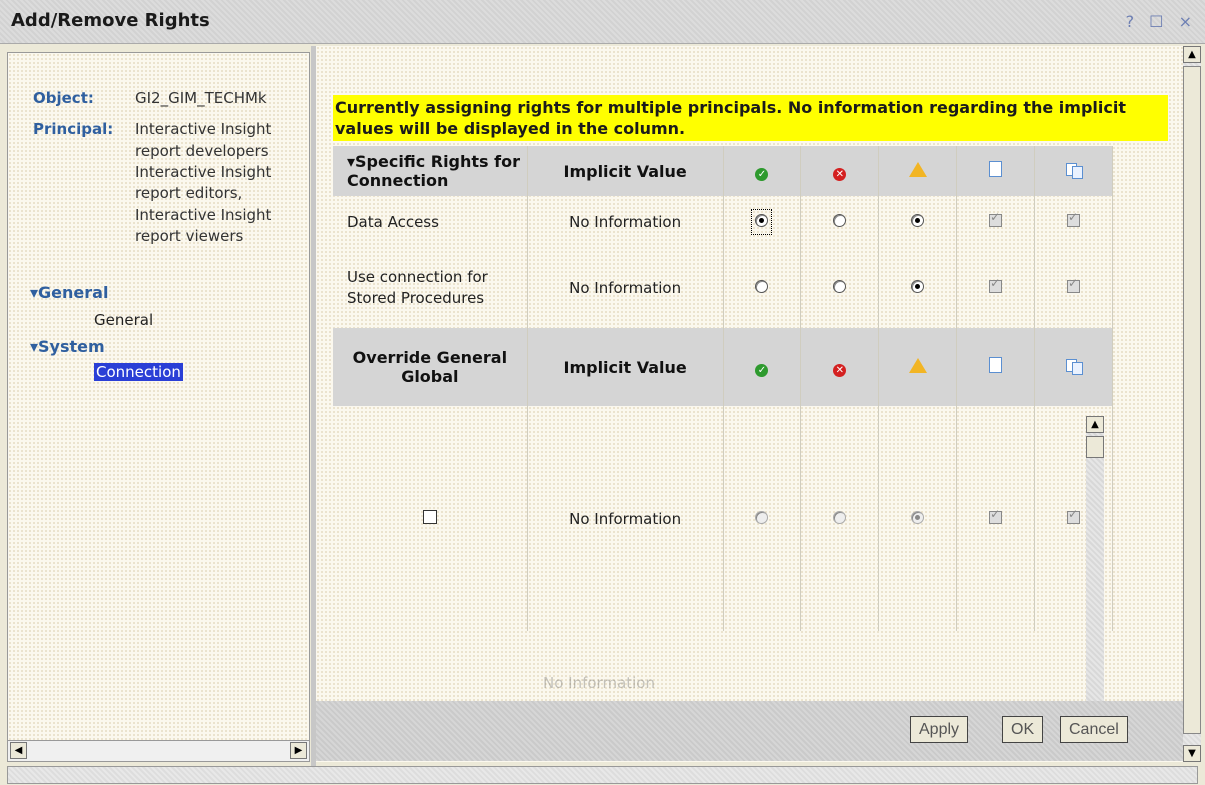 Image resolution: width=1205 pixels, height=785 pixels. I want to click on inner-vertical-scrollbar: ▲, so click(1095, 558).